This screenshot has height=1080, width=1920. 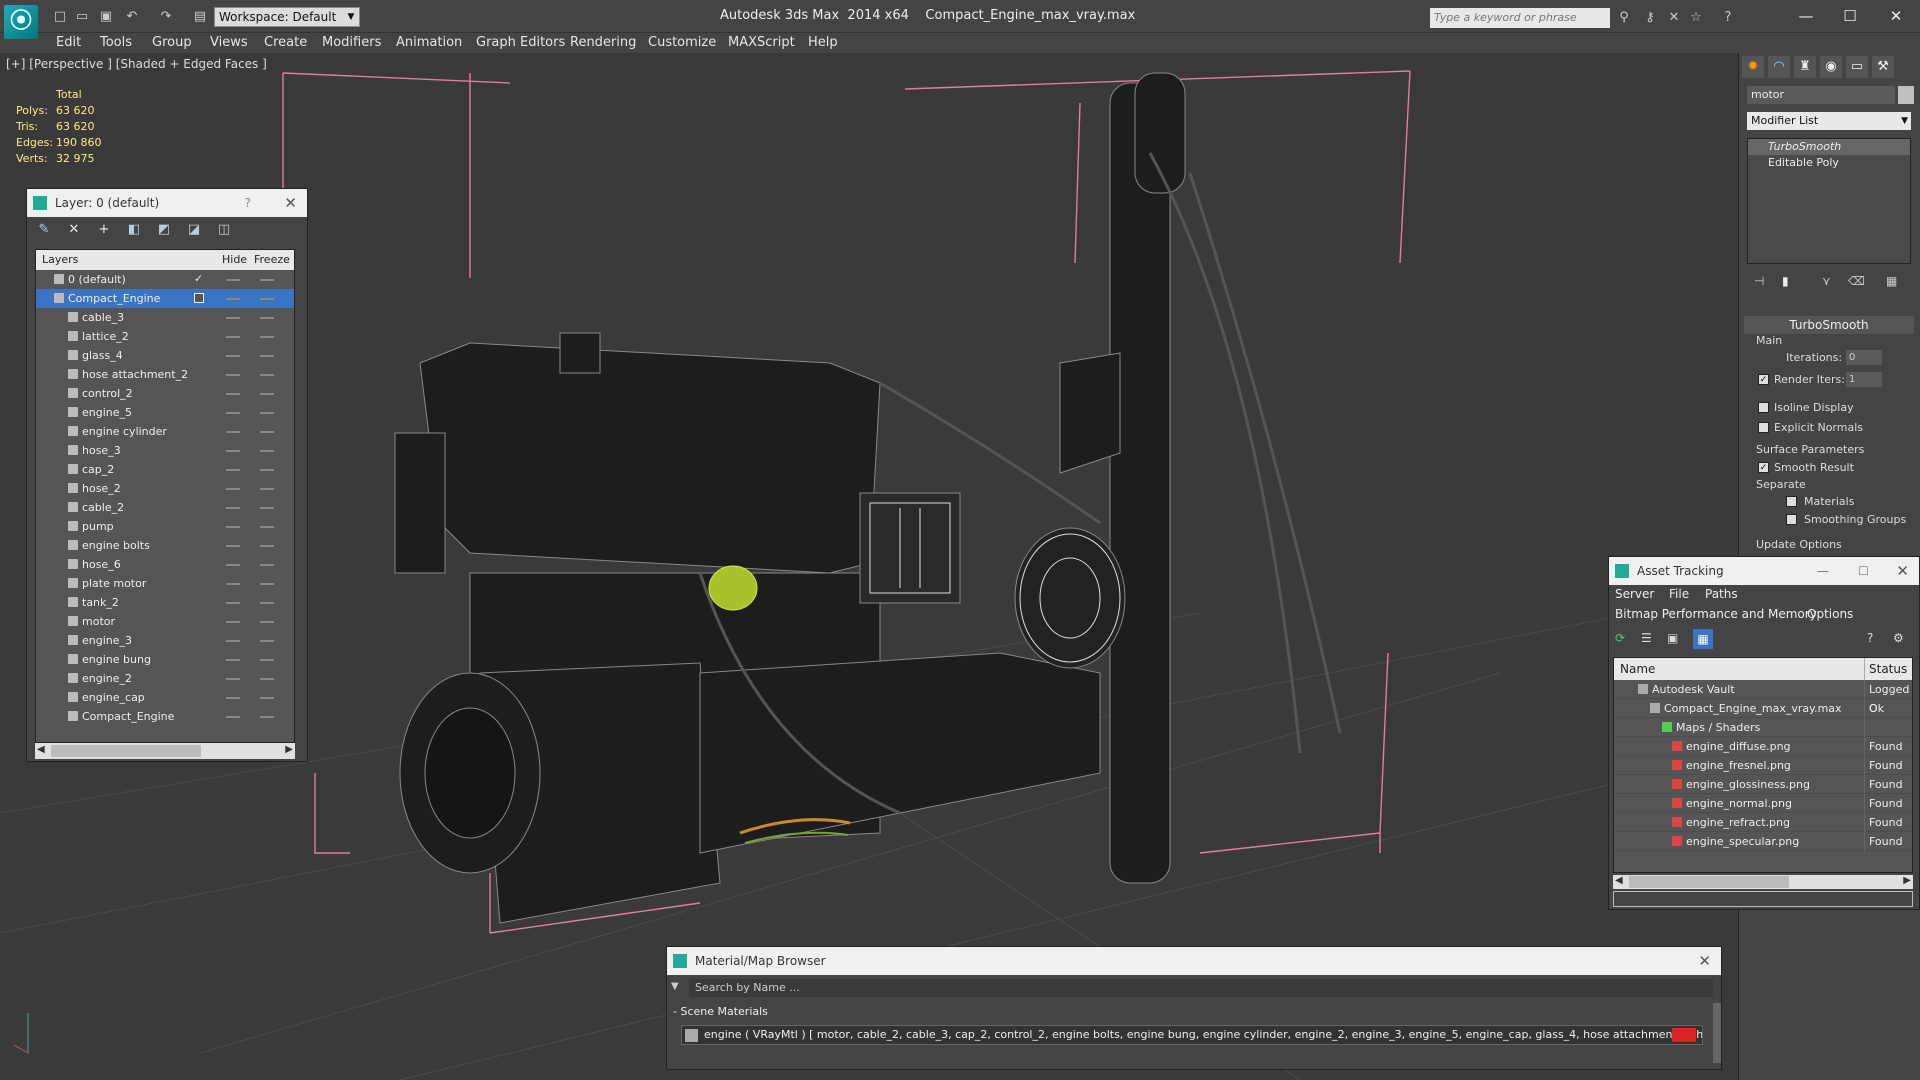 What do you see at coordinates (106, 17) in the screenshot?
I see `save-file-icon: ▣` at bounding box center [106, 17].